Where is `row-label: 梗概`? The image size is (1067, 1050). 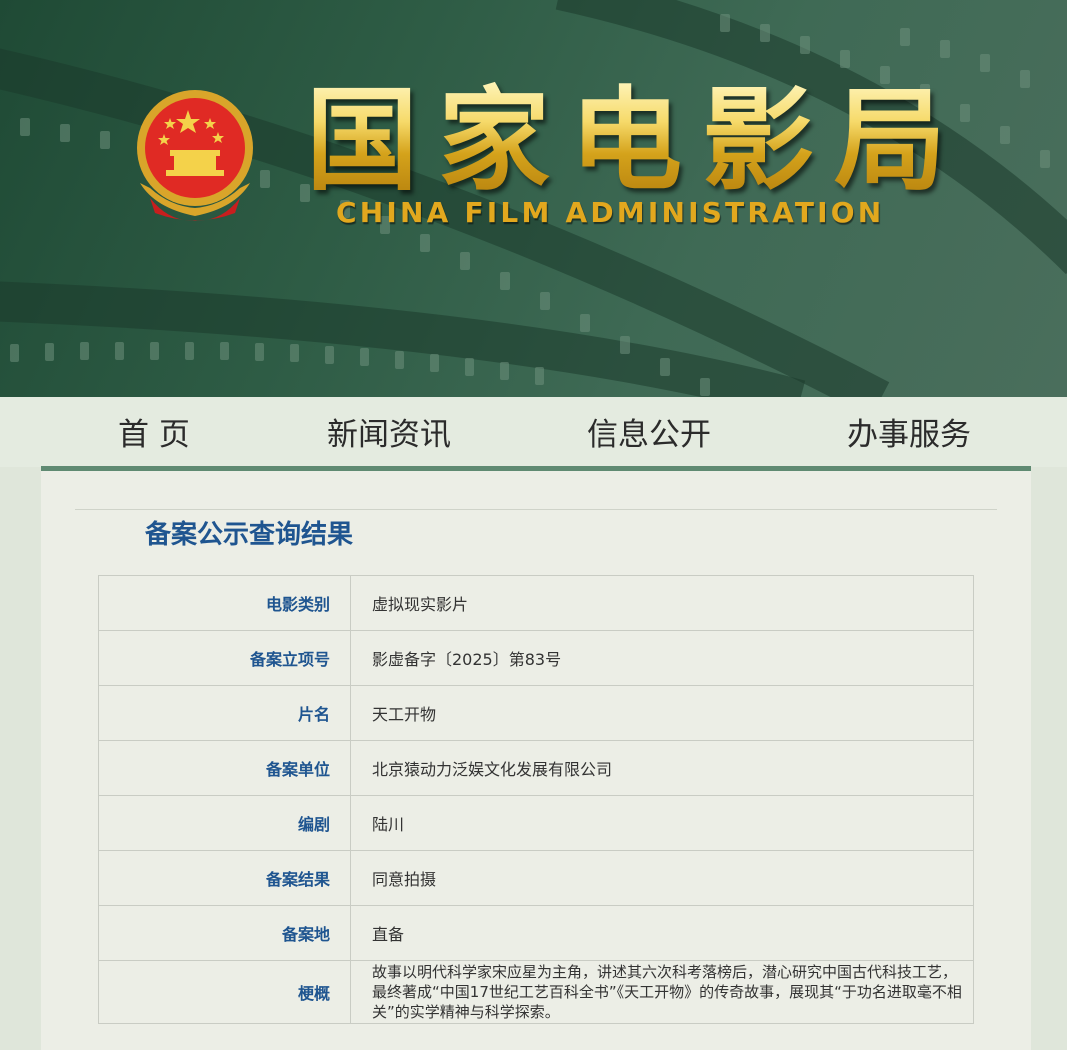
row-label: 梗概 is located at coordinates (224, 992).